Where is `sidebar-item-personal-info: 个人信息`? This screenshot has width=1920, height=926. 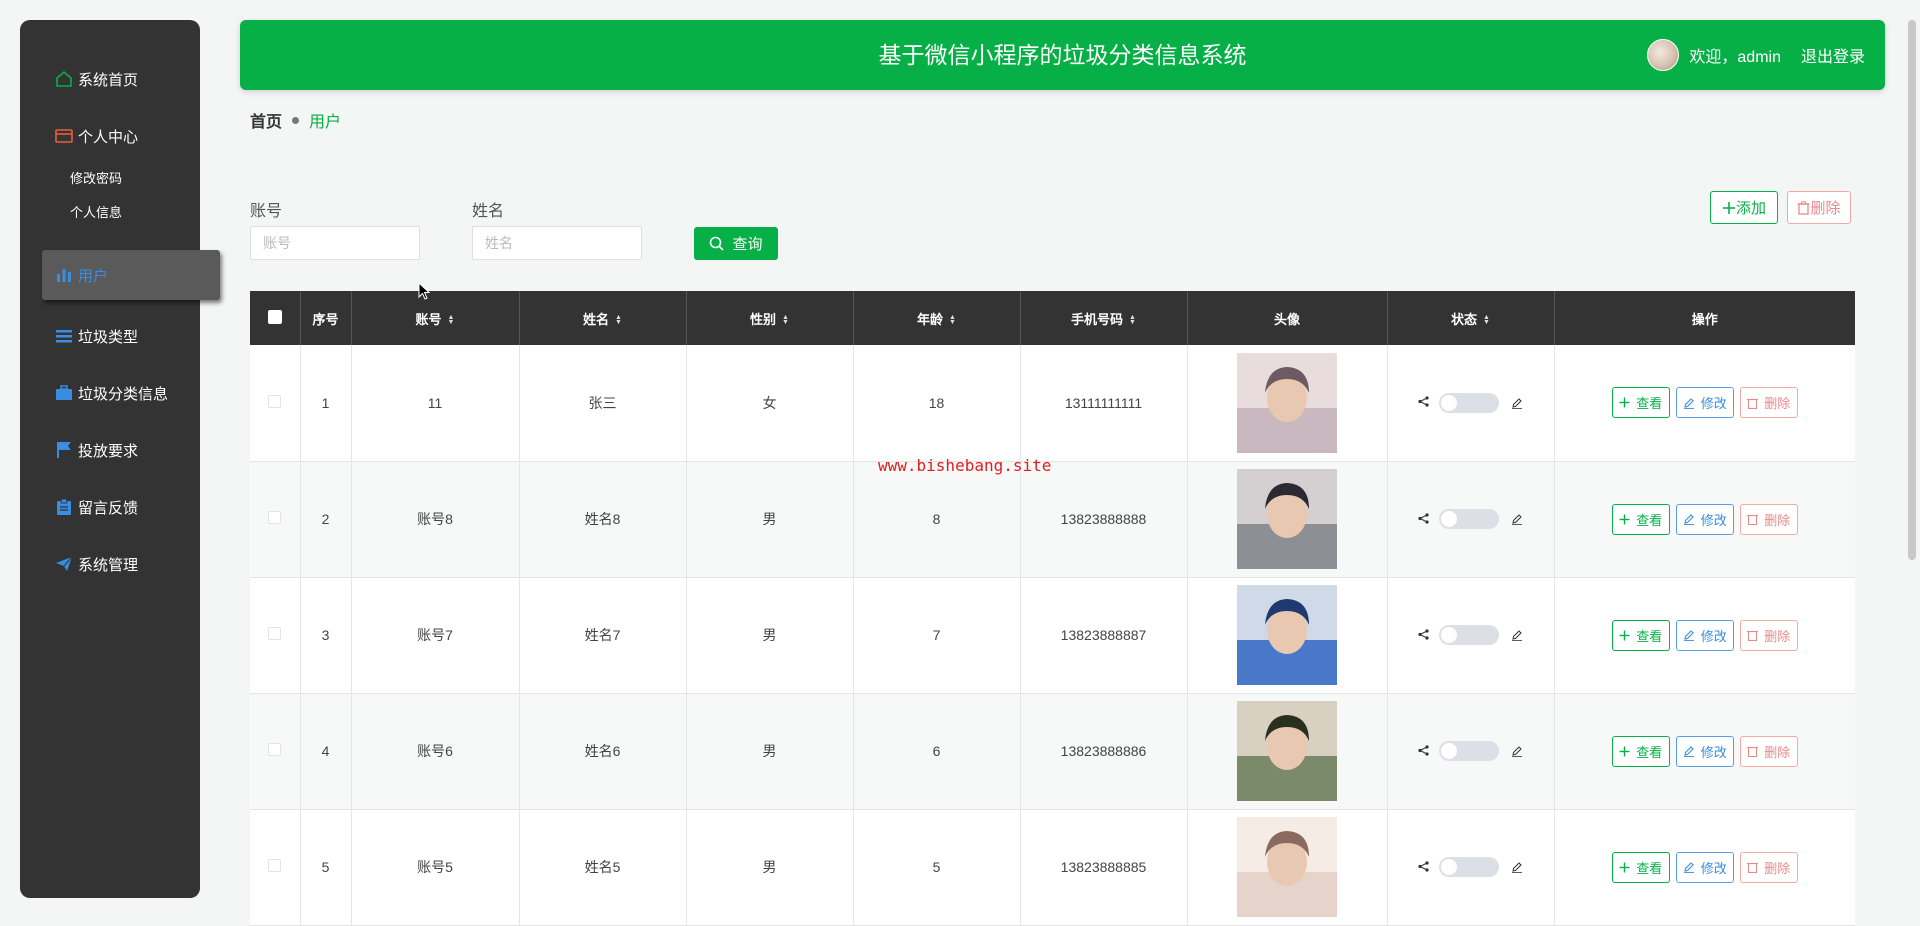
sidebar-item-personal-info: 个人信息 is located at coordinates (110, 213).